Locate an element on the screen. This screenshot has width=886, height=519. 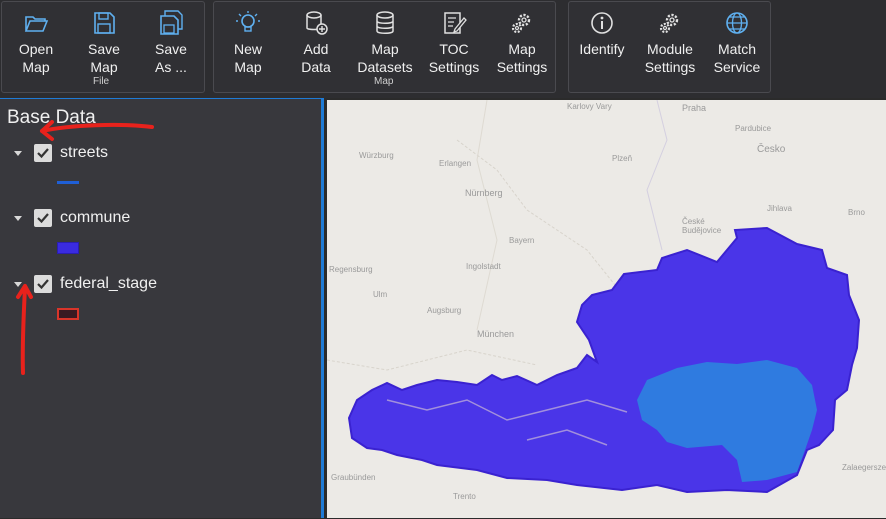
layer-row-commune: commune is located at coordinates (72, 218).